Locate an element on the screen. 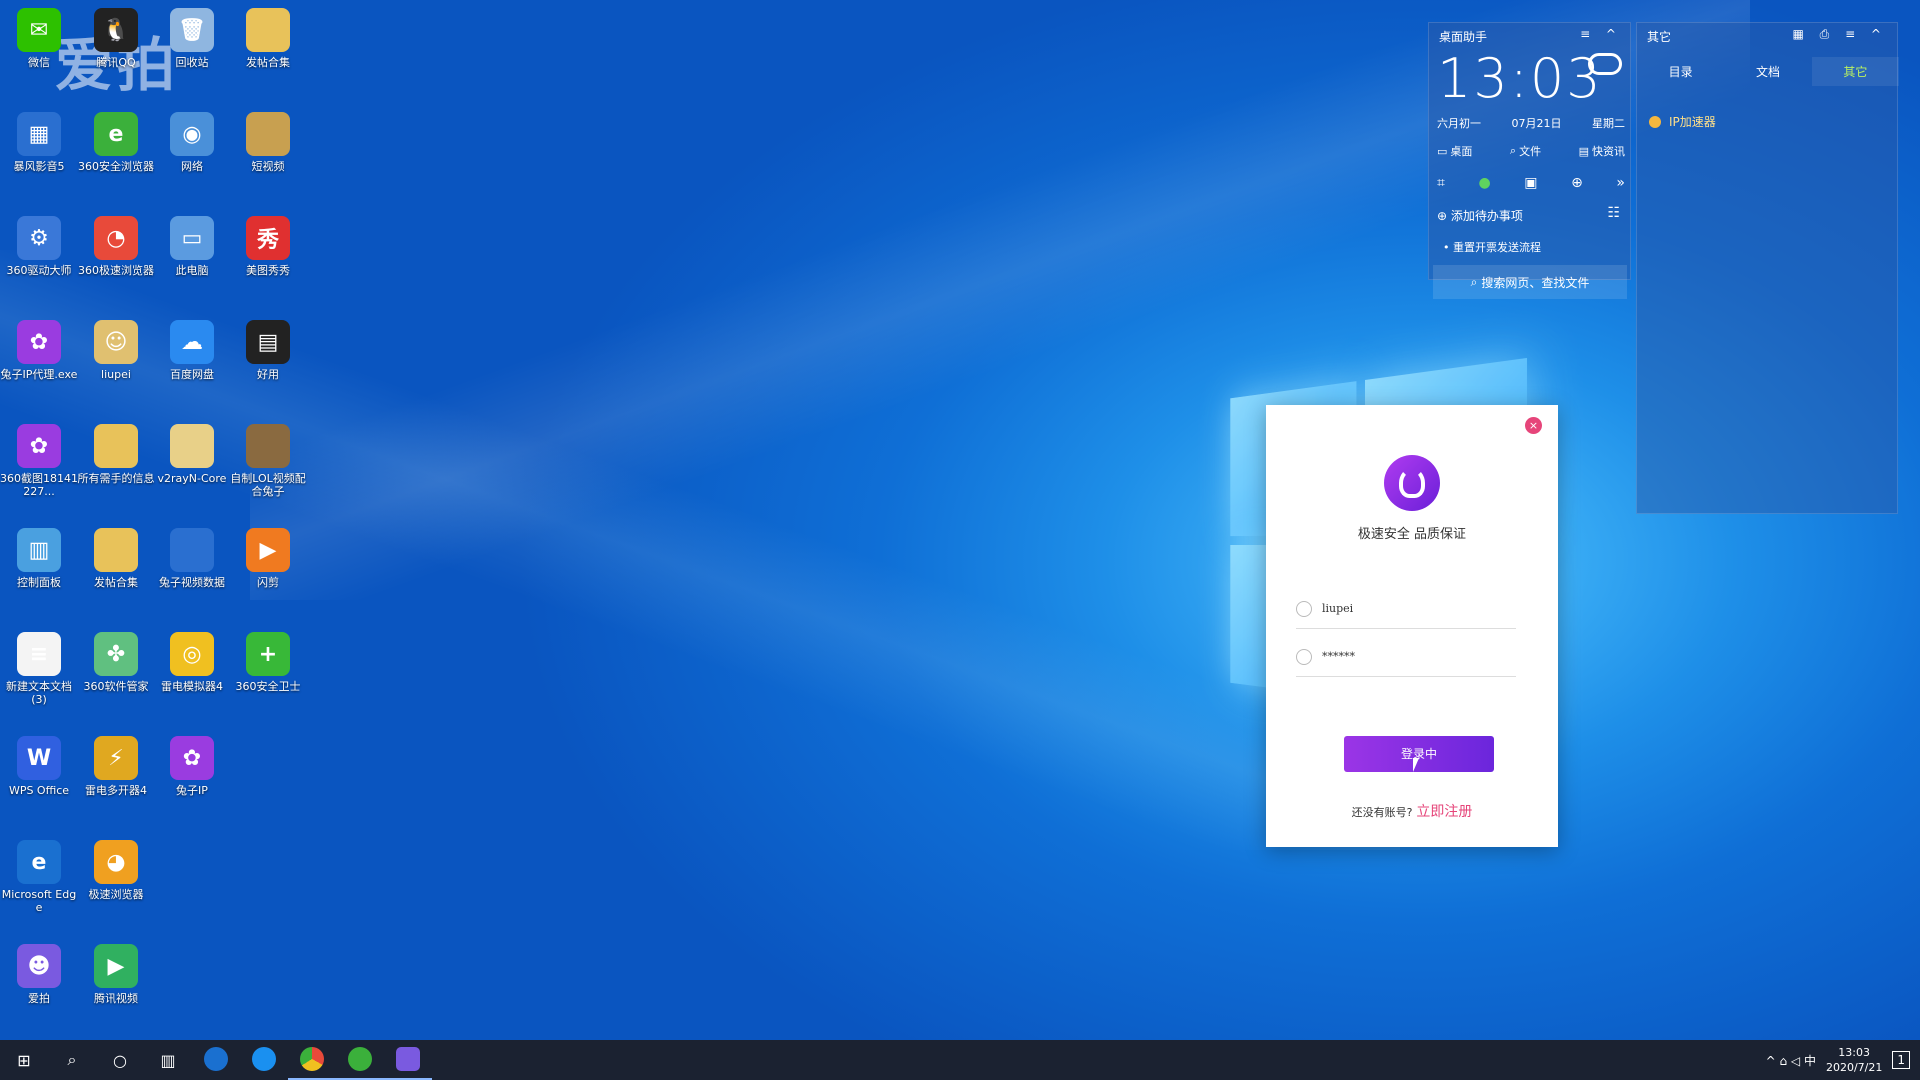 This screenshot has width=1920, height=1080. desktop-icon: ▤ 好用 is located at coordinates (268, 350).